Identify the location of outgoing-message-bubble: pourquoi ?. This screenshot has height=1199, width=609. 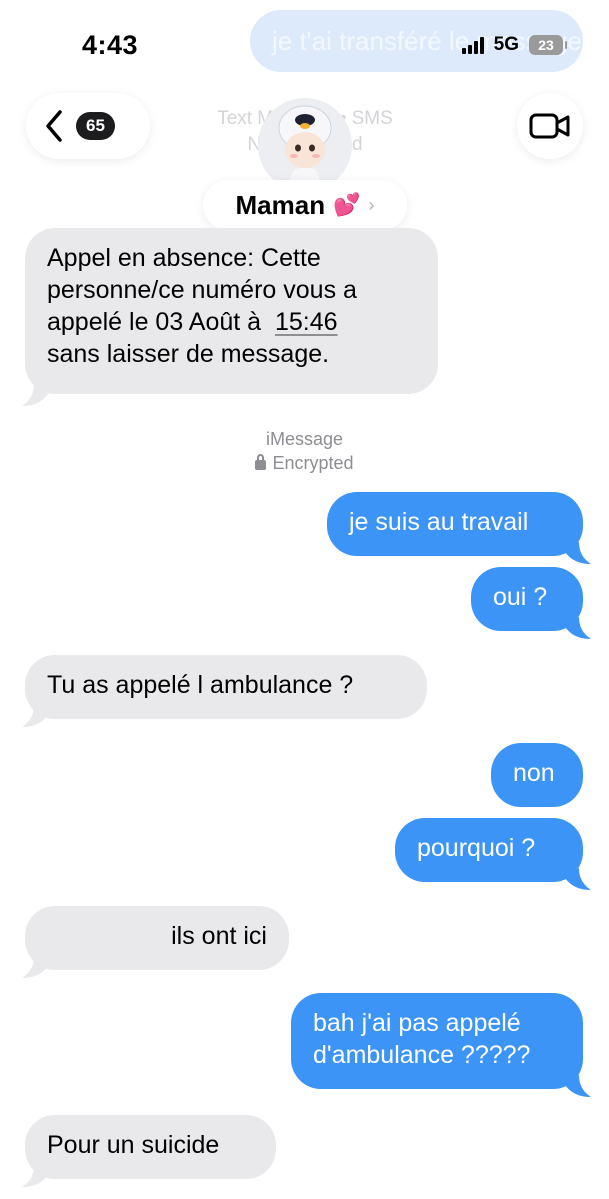
(489, 850).